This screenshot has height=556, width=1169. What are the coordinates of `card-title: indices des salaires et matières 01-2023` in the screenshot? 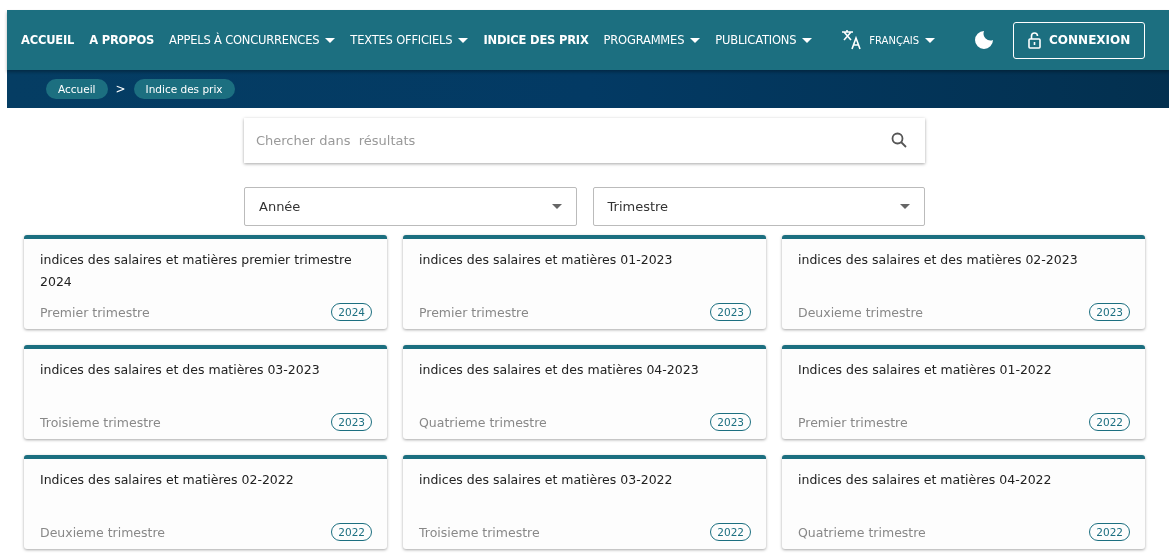 It's located at (546, 260).